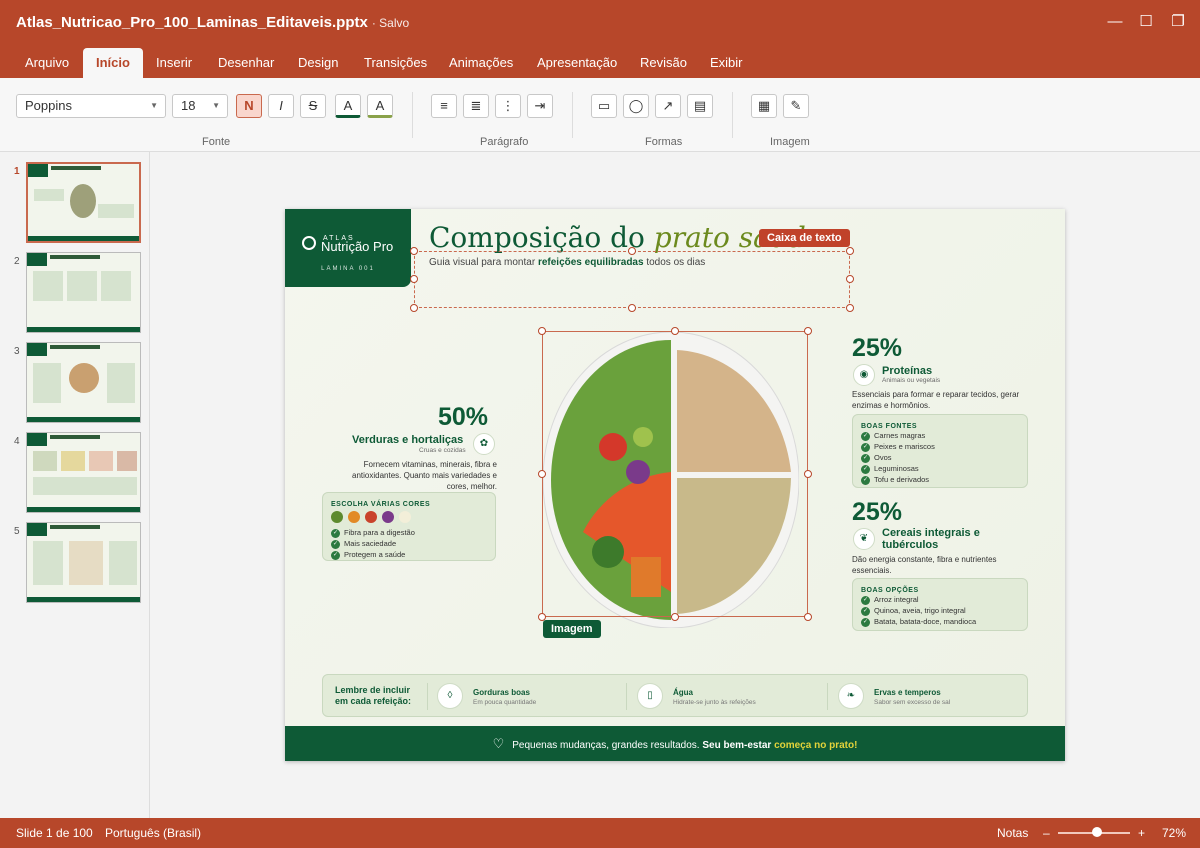  What do you see at coordinates (17, 351) in the screenshot?
I see `thumb-number: 3` at bounding box center [17, 351].